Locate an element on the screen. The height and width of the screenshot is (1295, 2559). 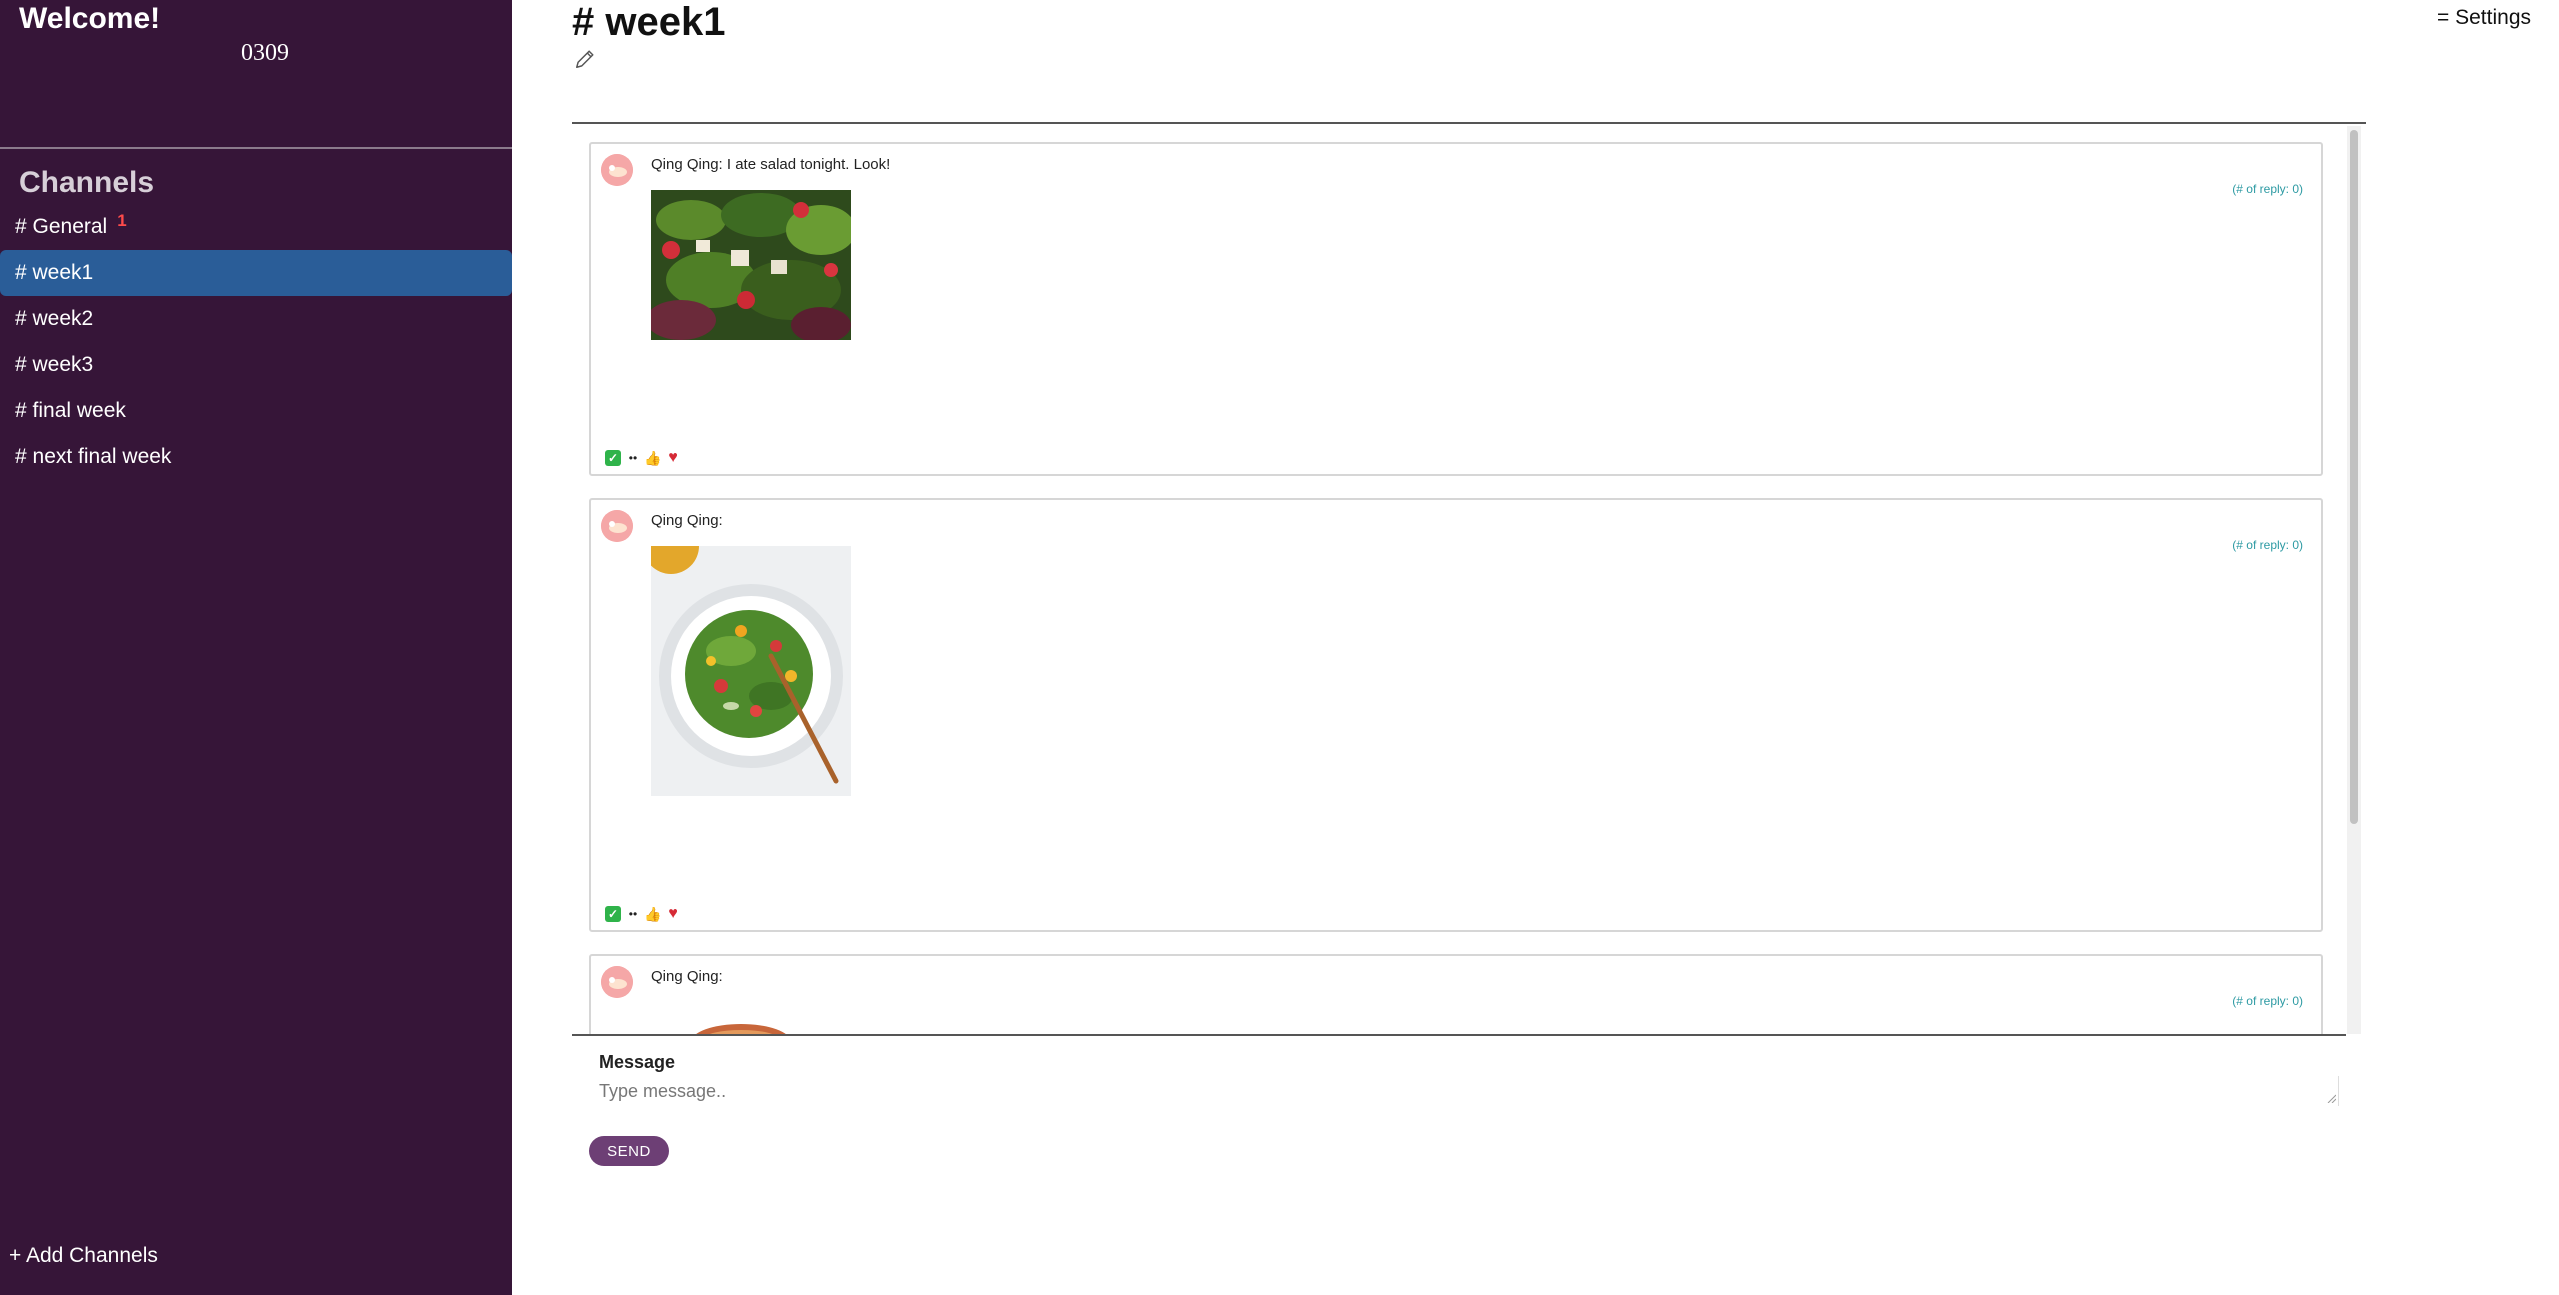
add-channels-button: + Add Channels is located at coordinates (83, 1256).